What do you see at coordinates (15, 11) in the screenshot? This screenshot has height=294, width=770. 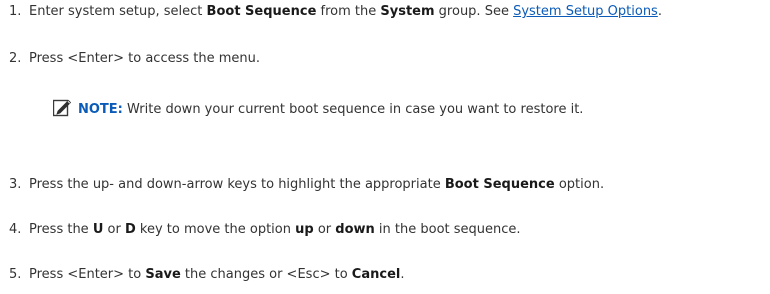 I see `step-number: 1.` at bounding box center [15, 11].